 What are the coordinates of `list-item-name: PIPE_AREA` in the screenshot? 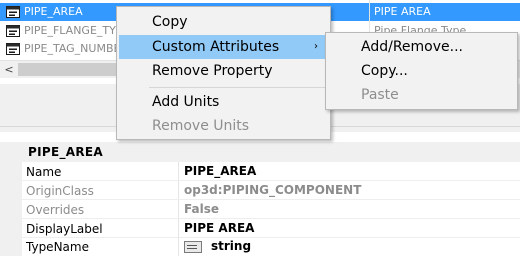 It's located at (53, 11).